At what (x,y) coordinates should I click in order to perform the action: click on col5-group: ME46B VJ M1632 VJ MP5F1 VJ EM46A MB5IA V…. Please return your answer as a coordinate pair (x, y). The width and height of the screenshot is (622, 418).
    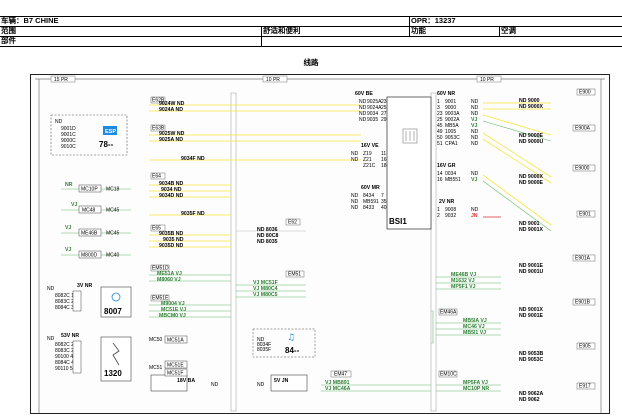
    Looking at the image, I should click on (466, 332).